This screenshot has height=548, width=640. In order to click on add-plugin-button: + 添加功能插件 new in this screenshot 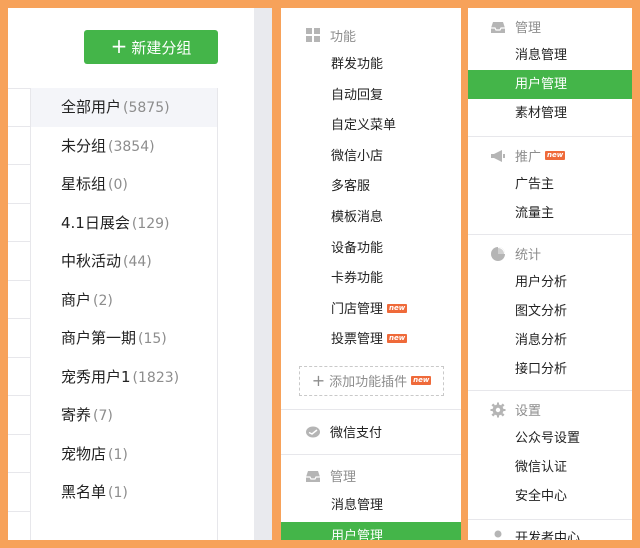, I will do `click(371, 380)`.